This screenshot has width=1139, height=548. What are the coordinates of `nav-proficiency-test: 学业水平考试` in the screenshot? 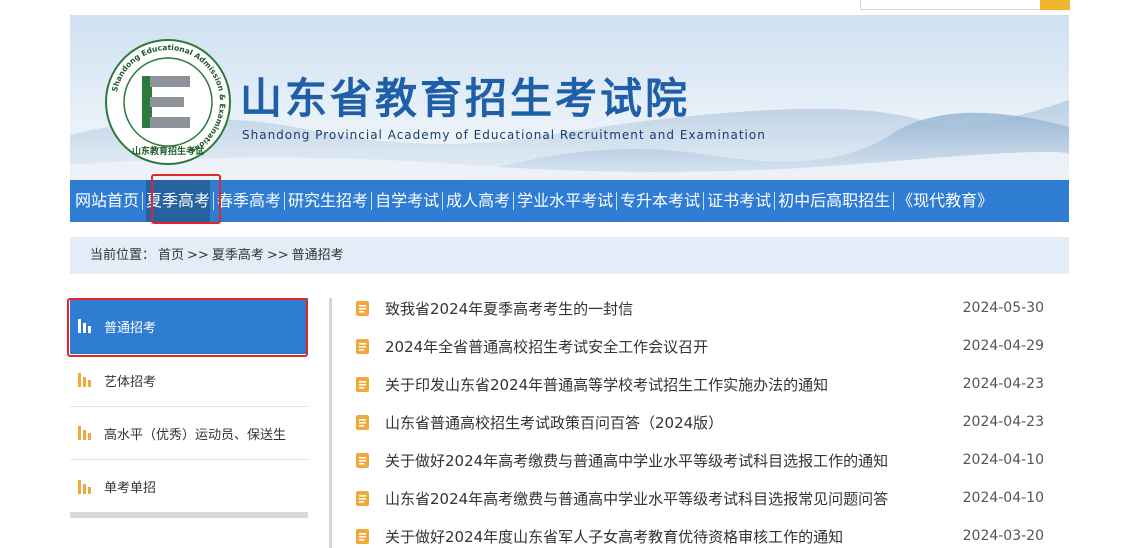 It's located at (565, 201).